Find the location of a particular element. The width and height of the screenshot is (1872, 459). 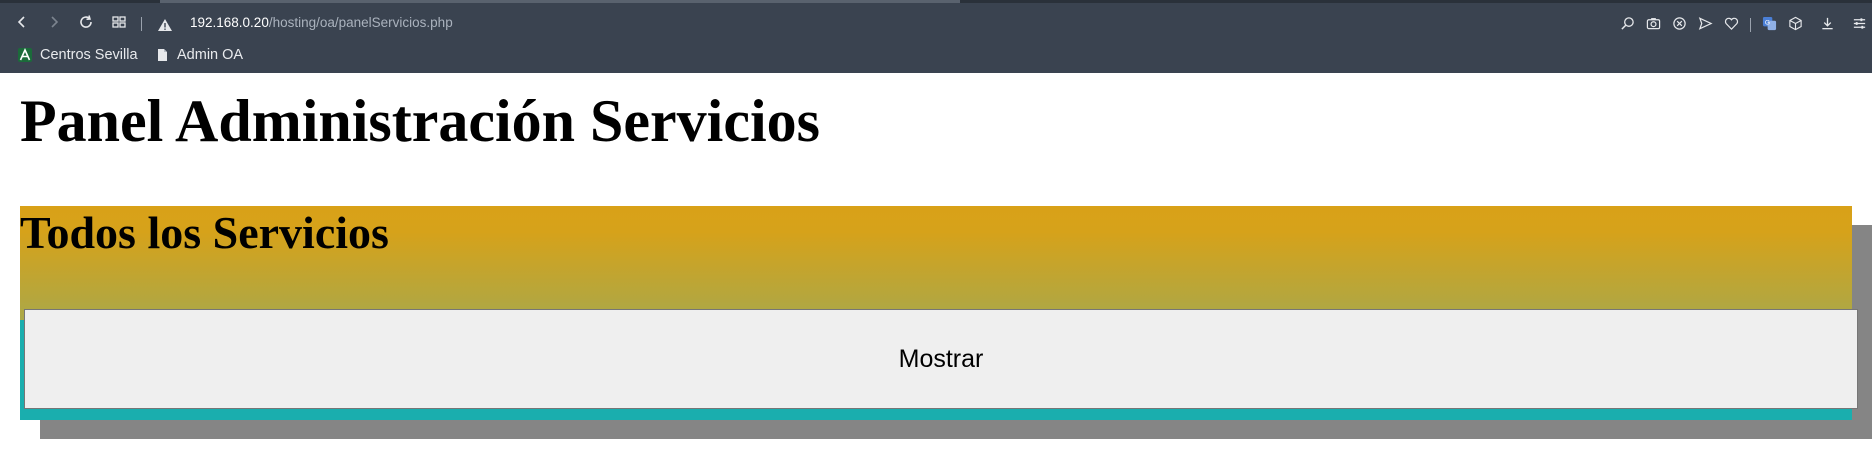

heart-icon is located at coordinates (1731, 23).